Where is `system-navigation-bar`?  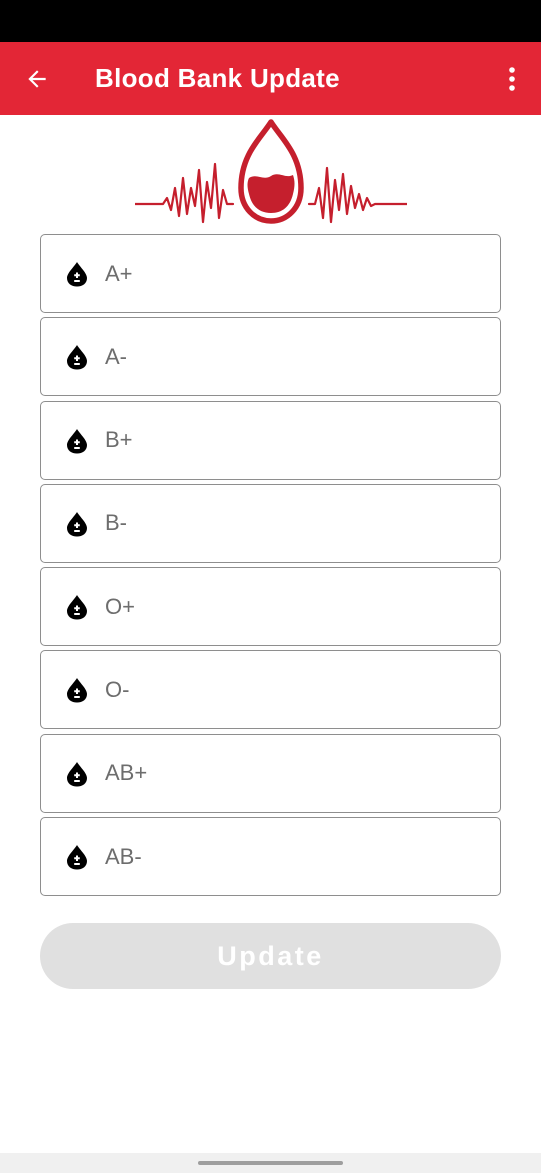 system-navigation-bar is located at coordinates (270, 1163).